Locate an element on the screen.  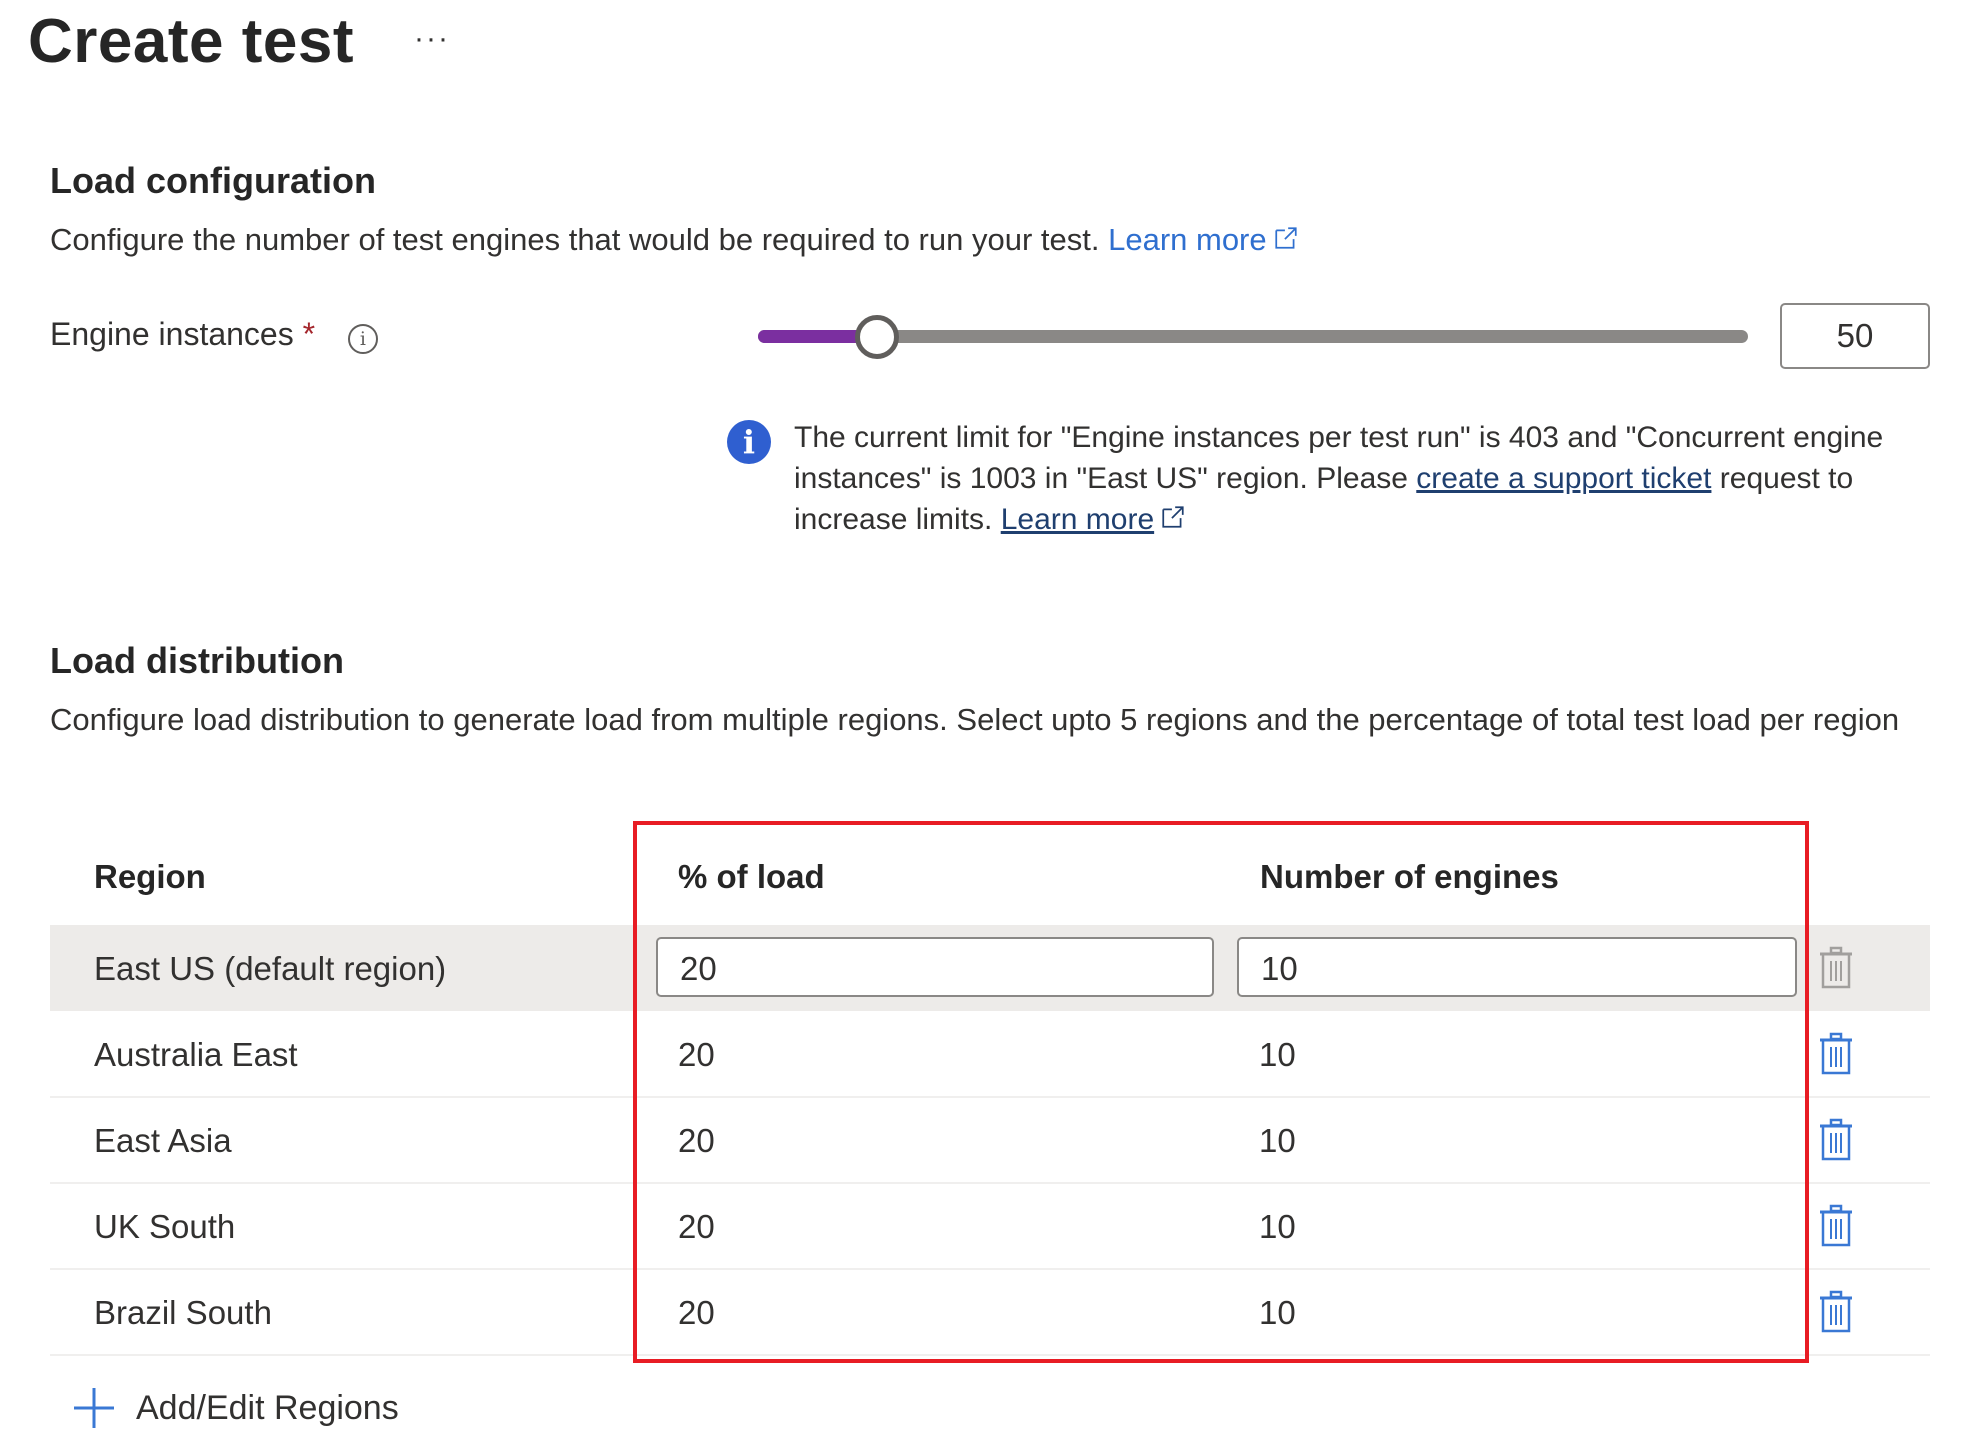
plus-icon is located at coordinates (94, 1408).